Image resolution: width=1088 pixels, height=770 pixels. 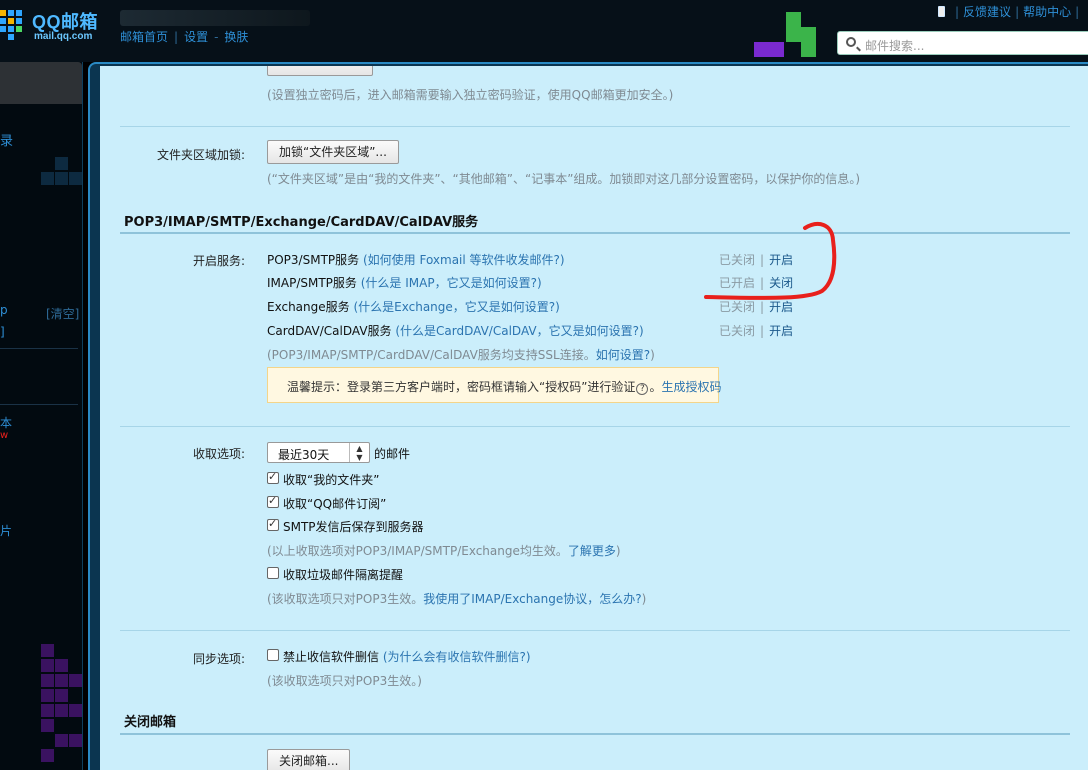 I want to click on sync-hint: (该收取选项只对POP3生效。), so click(x=344, y=681).